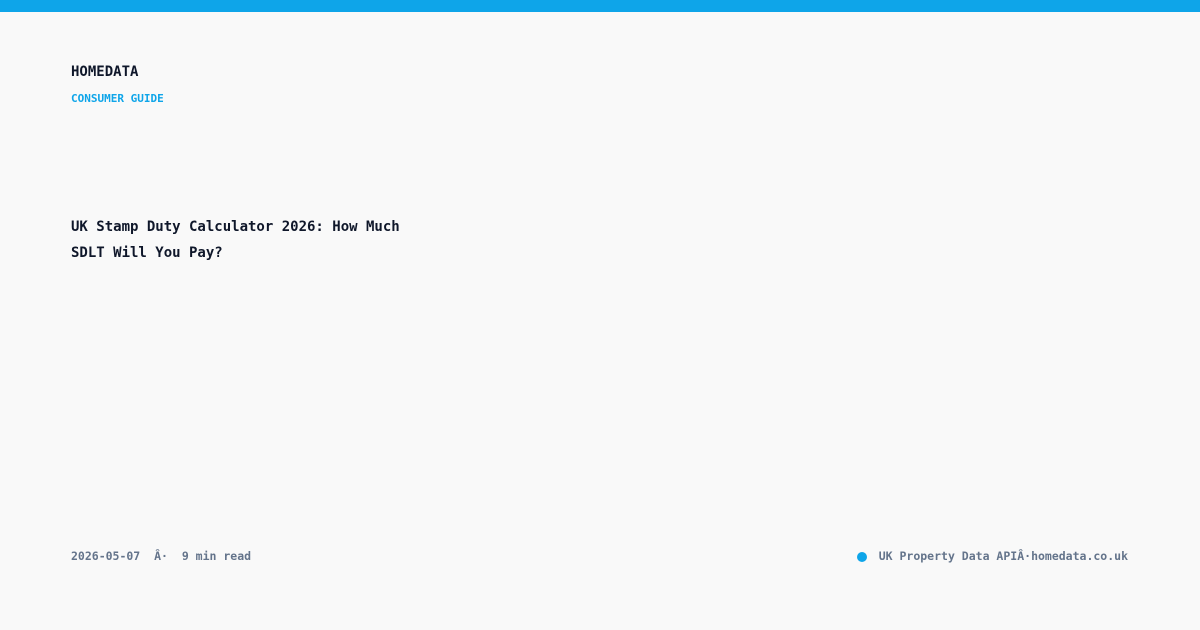 Image resolution: width=1200 pixels, height=630 pixels. What do you see at coordinates (117, 98) in the screenshot?
I see `category-label: CONSUMER GUIDE` at bounding box center [117, 98].